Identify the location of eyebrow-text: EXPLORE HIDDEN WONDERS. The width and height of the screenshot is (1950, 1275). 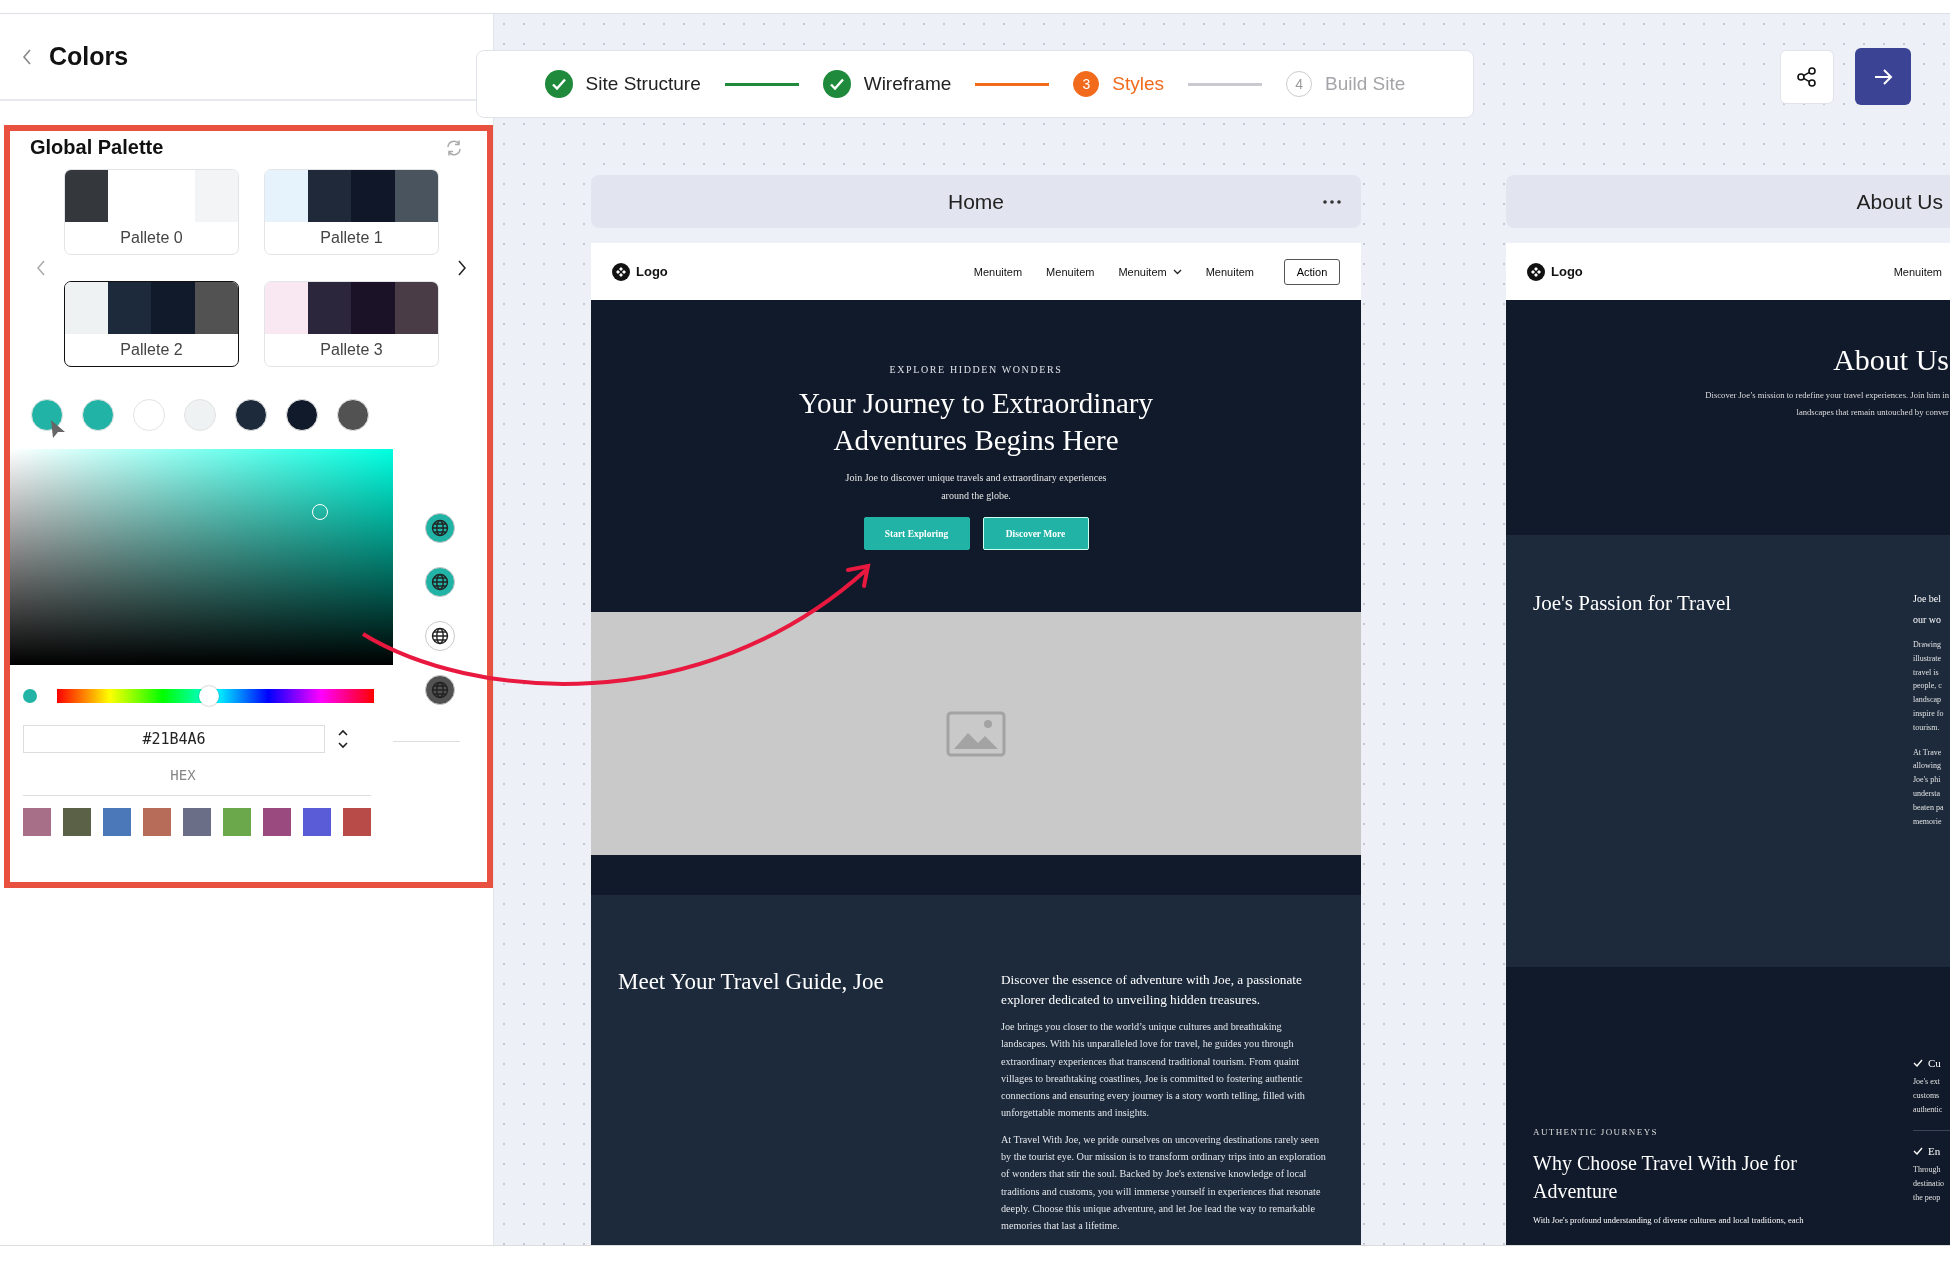
(976, 369).